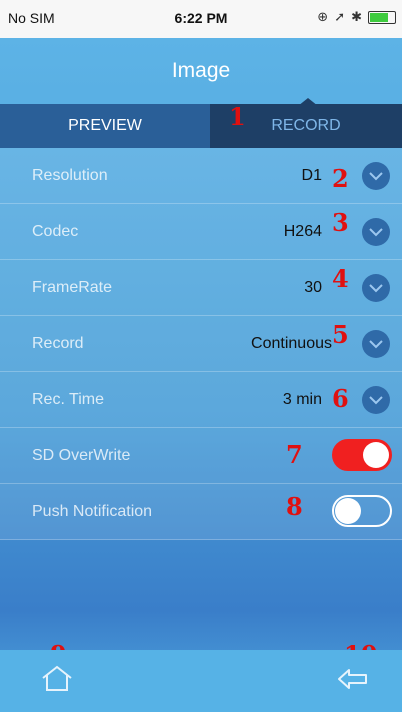 The height and width of the screenshot is (712, 402). What do you see at coordinates (308, 102) in the screenshot?
I see `selected-tab-indicator` at bounding box center [308, 102].